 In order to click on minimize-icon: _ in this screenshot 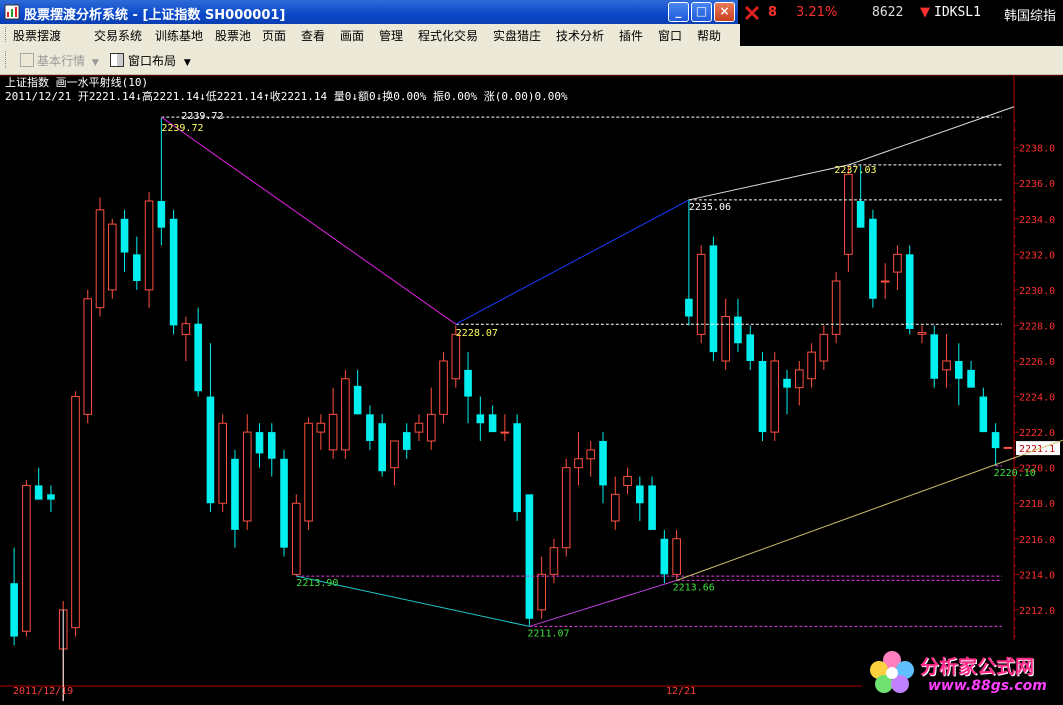, I will do `click(678, 11)`.